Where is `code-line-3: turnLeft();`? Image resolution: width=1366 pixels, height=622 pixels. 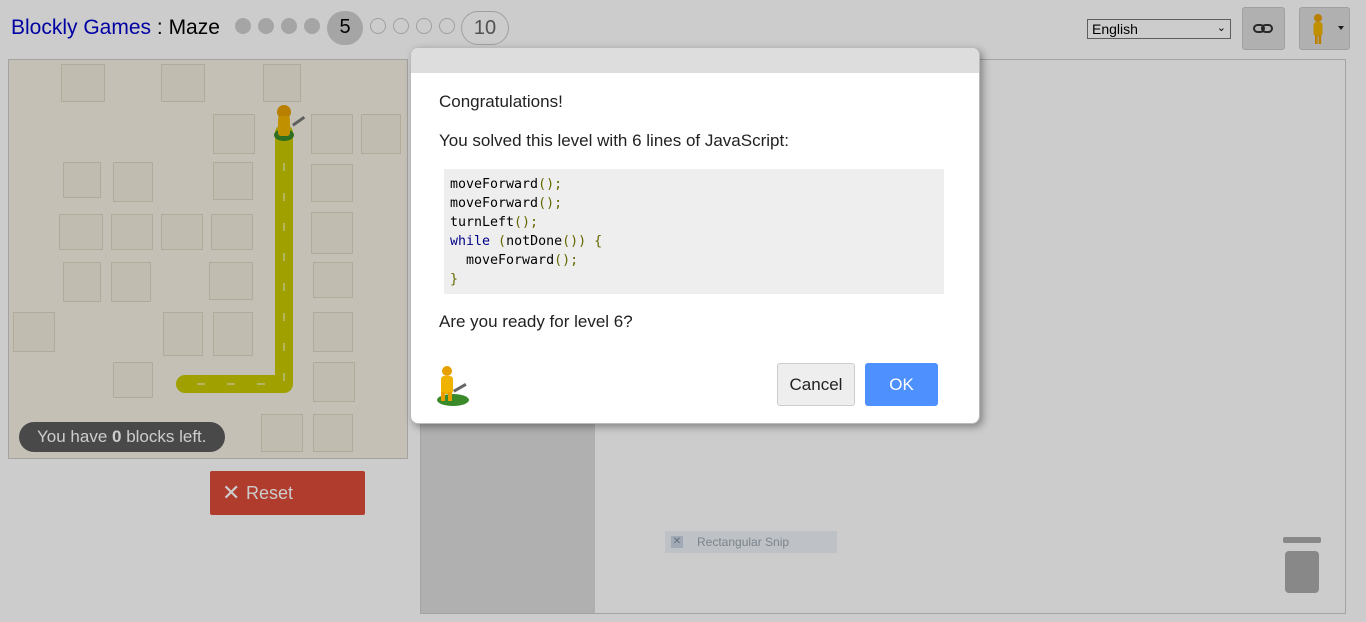
code-line-3: turnLeft(); is located at coordinates (494, 222).